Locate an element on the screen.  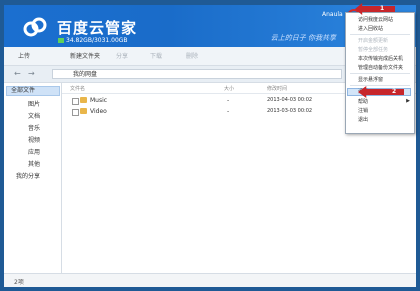
menu-item-website: 访问我度云网站 is located at coordinates (375, 19).